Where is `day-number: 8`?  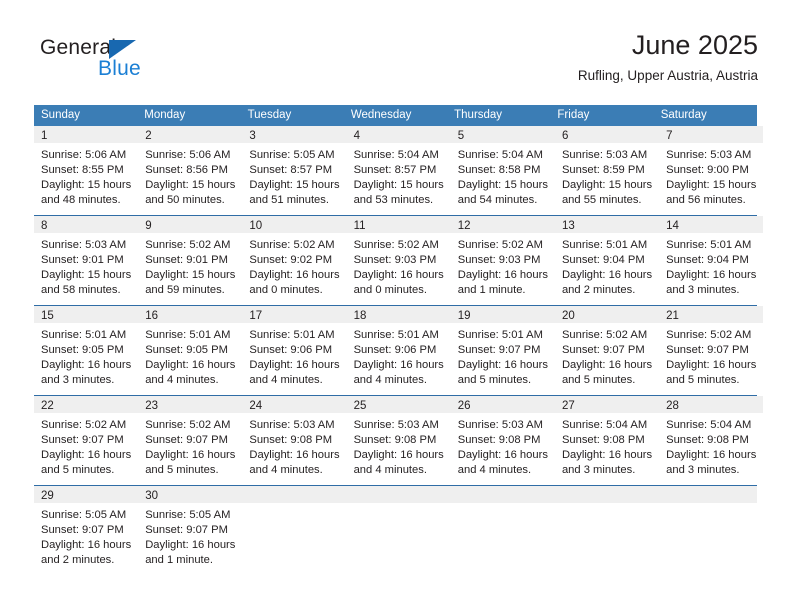
day-number: 8 is located at coordinates (44, 226).